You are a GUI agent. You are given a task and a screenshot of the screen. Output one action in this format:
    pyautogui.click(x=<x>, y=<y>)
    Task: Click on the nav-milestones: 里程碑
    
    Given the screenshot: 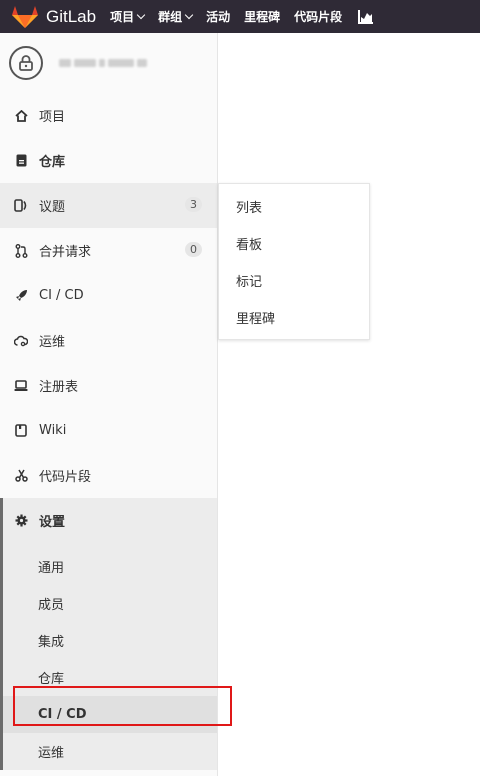 What is the action you would take?
    pyautogui.click(x=262, y=16)
    